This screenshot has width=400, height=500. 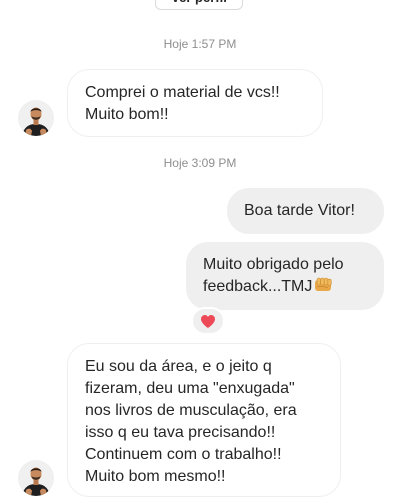 I want to click on incoming-message-bubble: Comprei o material de vcs!! Muito bom!!, so click(x=195, y=103).